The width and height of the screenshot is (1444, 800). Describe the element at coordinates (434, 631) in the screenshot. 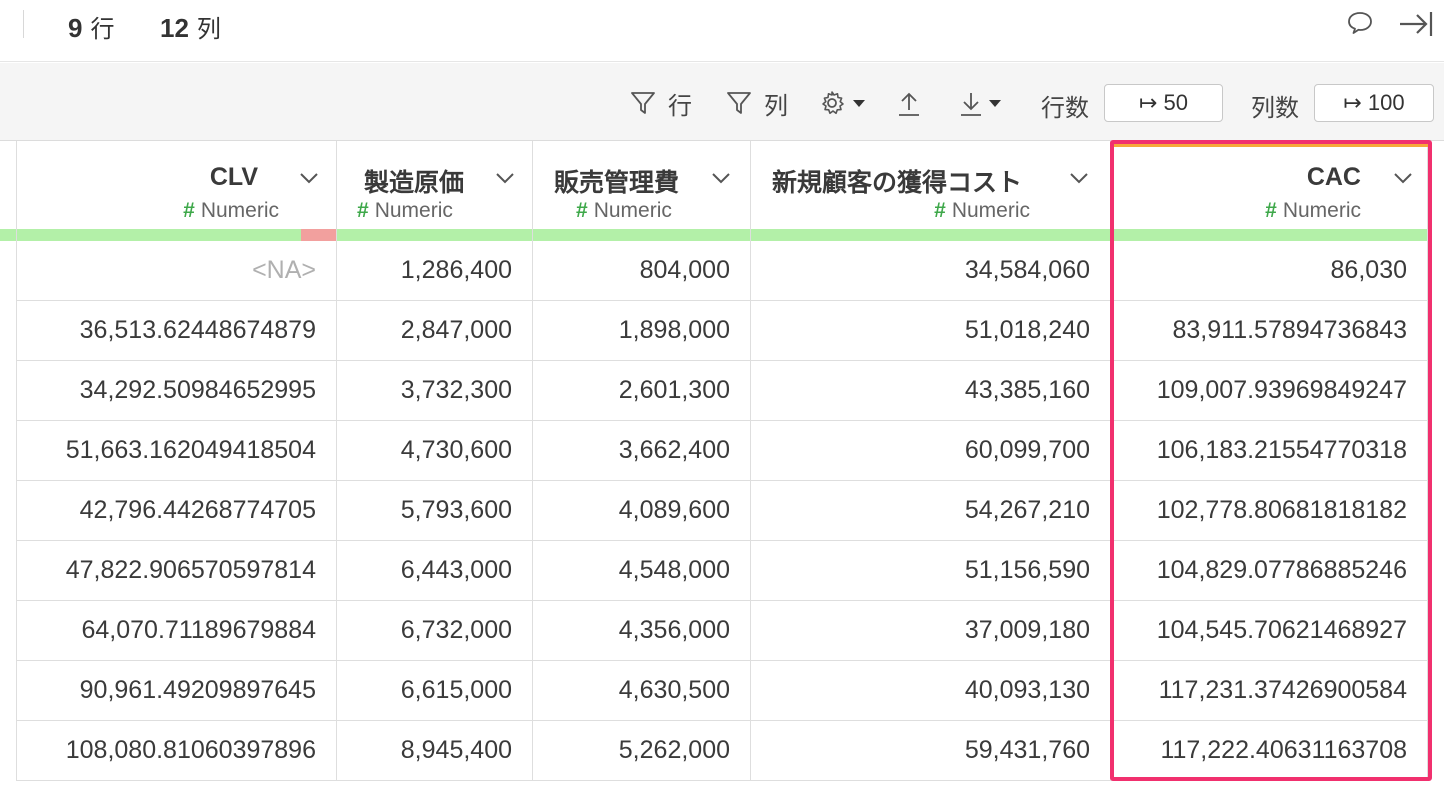

I see `table-cell: 6,732,000` at that location.